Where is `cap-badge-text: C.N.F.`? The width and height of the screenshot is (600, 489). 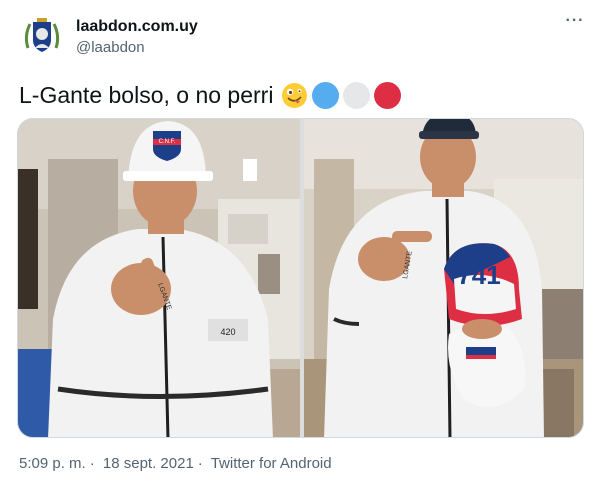
cap-badge-text: C.N.F. is located at coordinates (167, 142).